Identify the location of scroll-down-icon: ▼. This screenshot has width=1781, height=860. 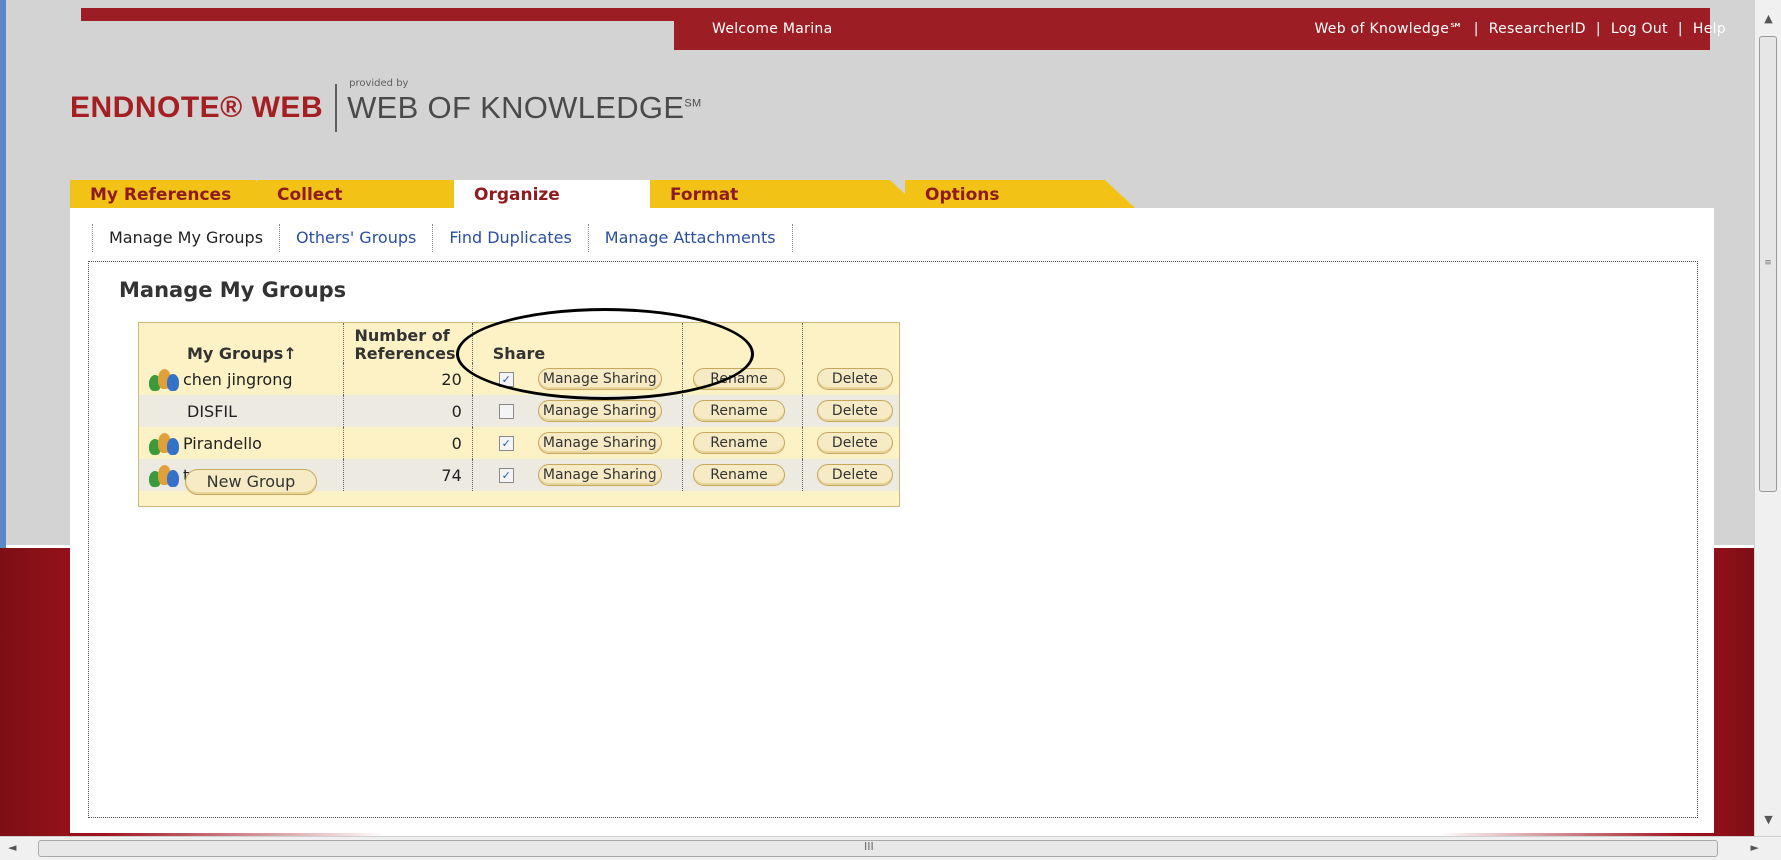
(1768, 819).